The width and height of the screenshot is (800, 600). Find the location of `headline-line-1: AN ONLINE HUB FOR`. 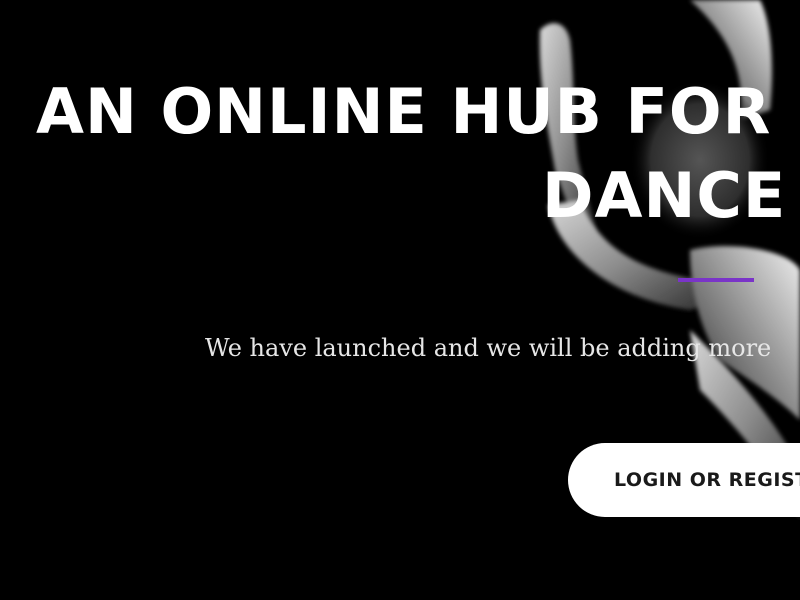

headline-line-1: AN ONLINE HUB FOR is located at coordinates (404, 111).